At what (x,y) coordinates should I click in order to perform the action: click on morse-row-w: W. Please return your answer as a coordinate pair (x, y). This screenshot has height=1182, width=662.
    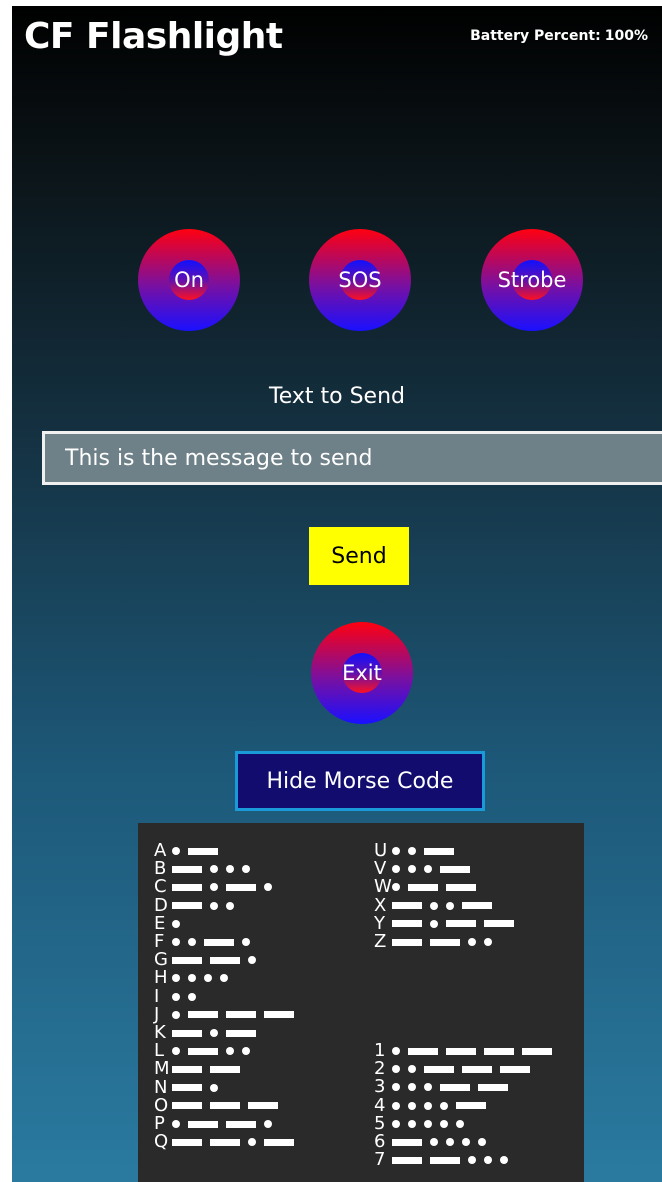
    Looking at the image, I should click on (429, 887).